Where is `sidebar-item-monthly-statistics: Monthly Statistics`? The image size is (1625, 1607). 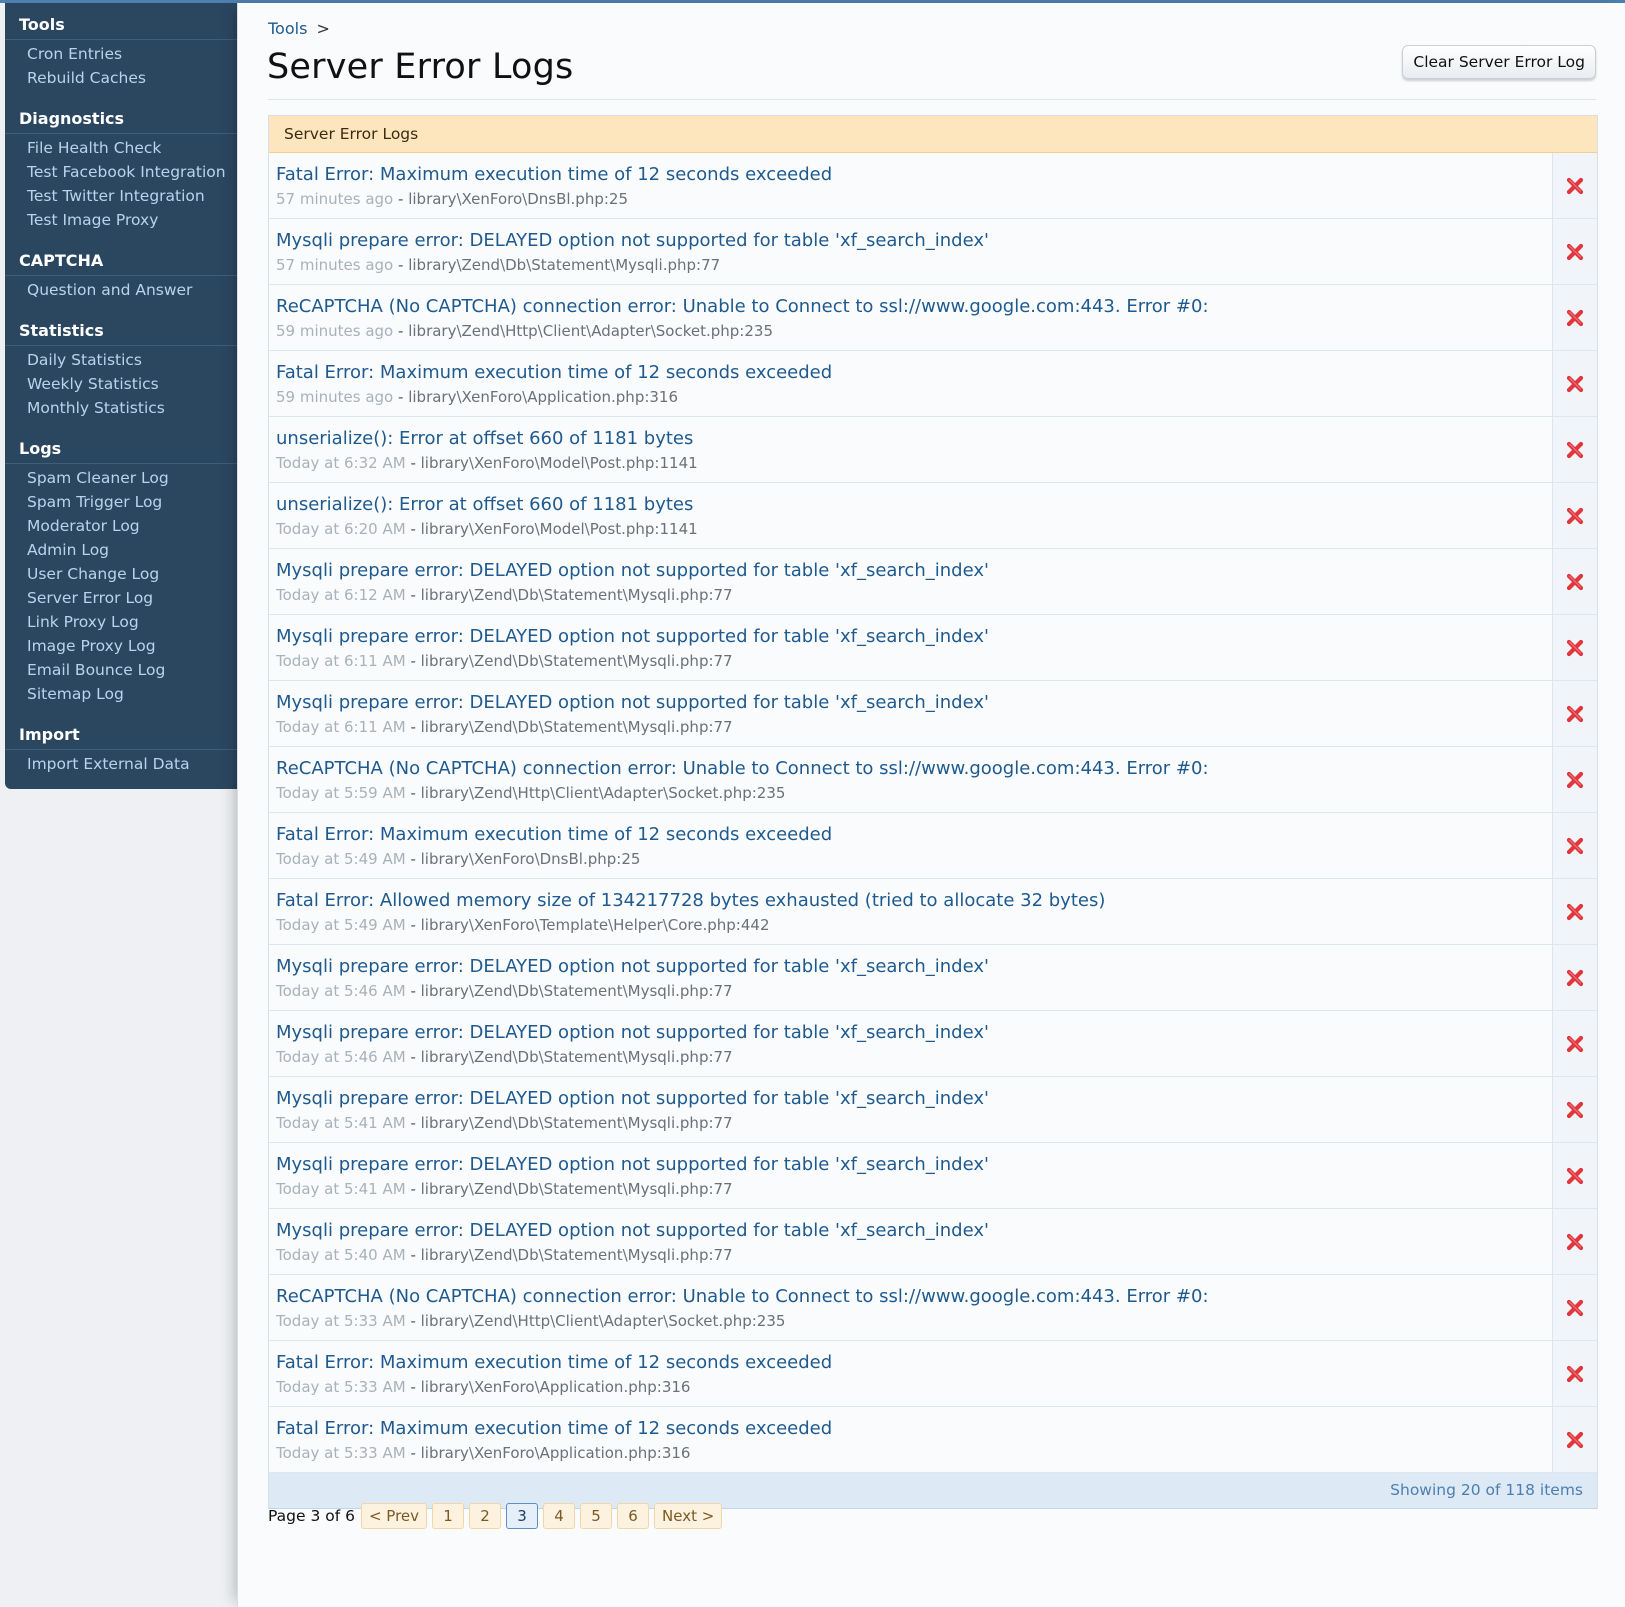
sidebar-item-monthly-statistics: Monthly Statistics is located at coordinates (121, 409).